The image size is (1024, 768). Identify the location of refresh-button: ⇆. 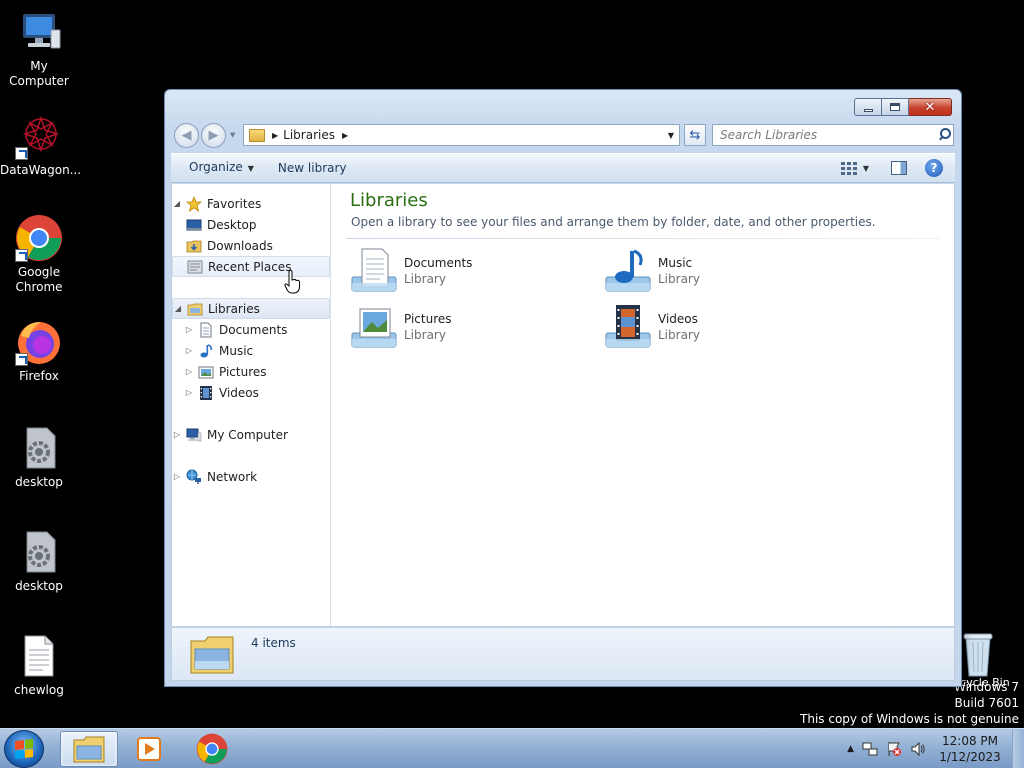
(695, 135).